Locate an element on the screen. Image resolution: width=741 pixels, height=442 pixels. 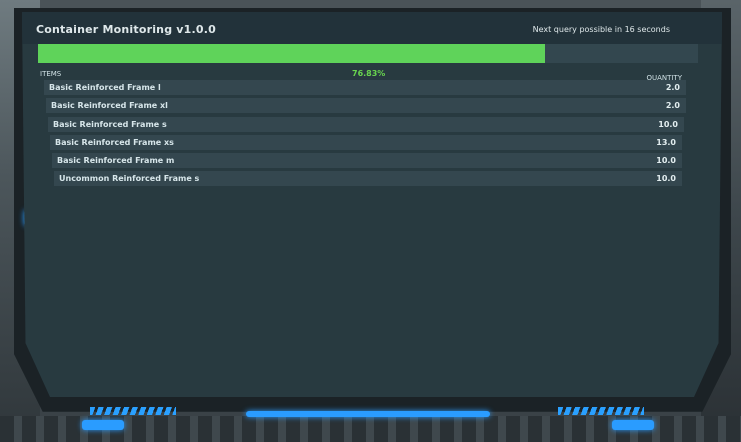
item-name: Basic Reinforced Frame xl is located at coordinates (109, 105).